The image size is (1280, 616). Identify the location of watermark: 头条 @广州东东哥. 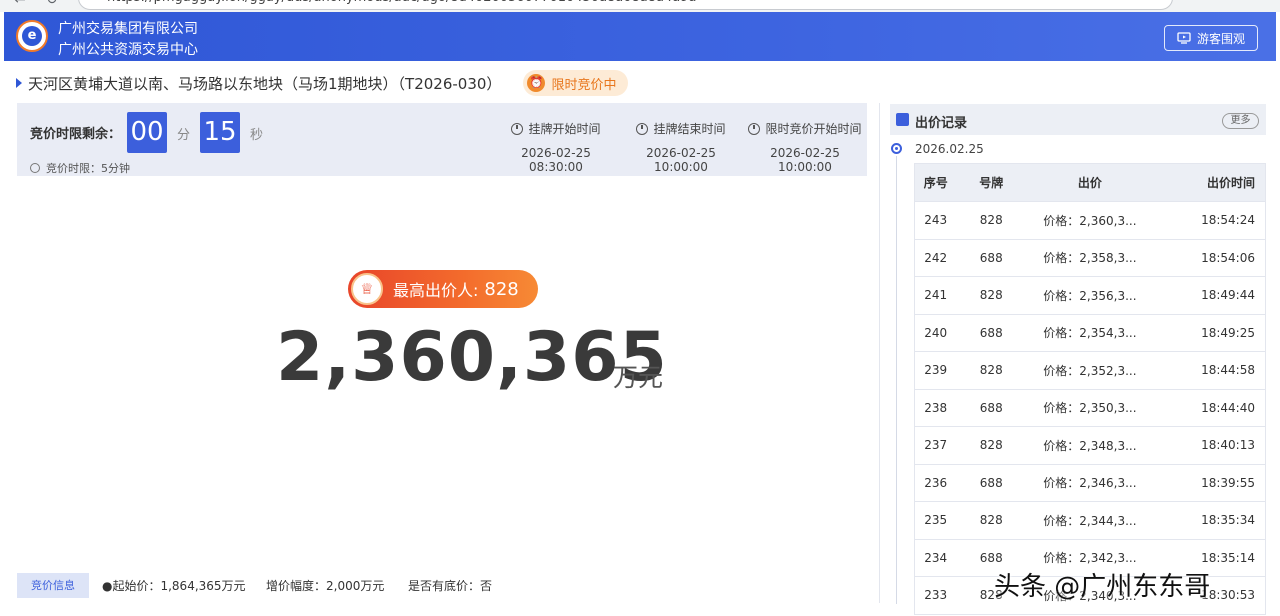
(1102, 587).